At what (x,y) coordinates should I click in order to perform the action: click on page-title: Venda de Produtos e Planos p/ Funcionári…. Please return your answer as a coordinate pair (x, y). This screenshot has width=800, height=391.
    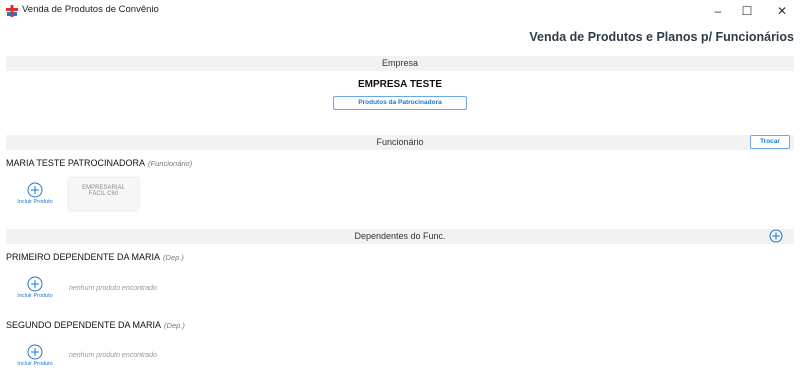
    Looking at the image, I should click on (661, 37).